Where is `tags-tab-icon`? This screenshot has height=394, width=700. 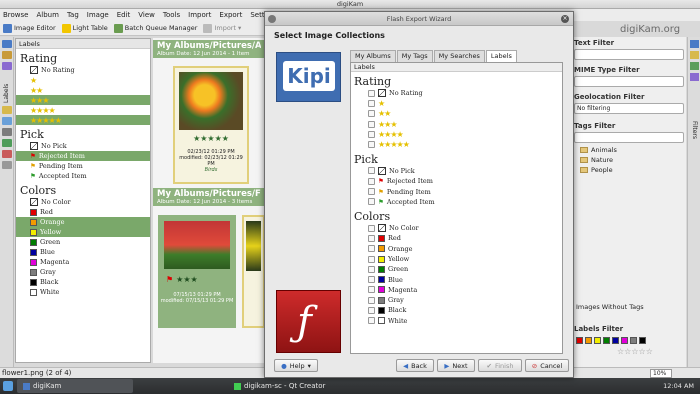
tags-tab-icon is located at coordinates (7, 55).